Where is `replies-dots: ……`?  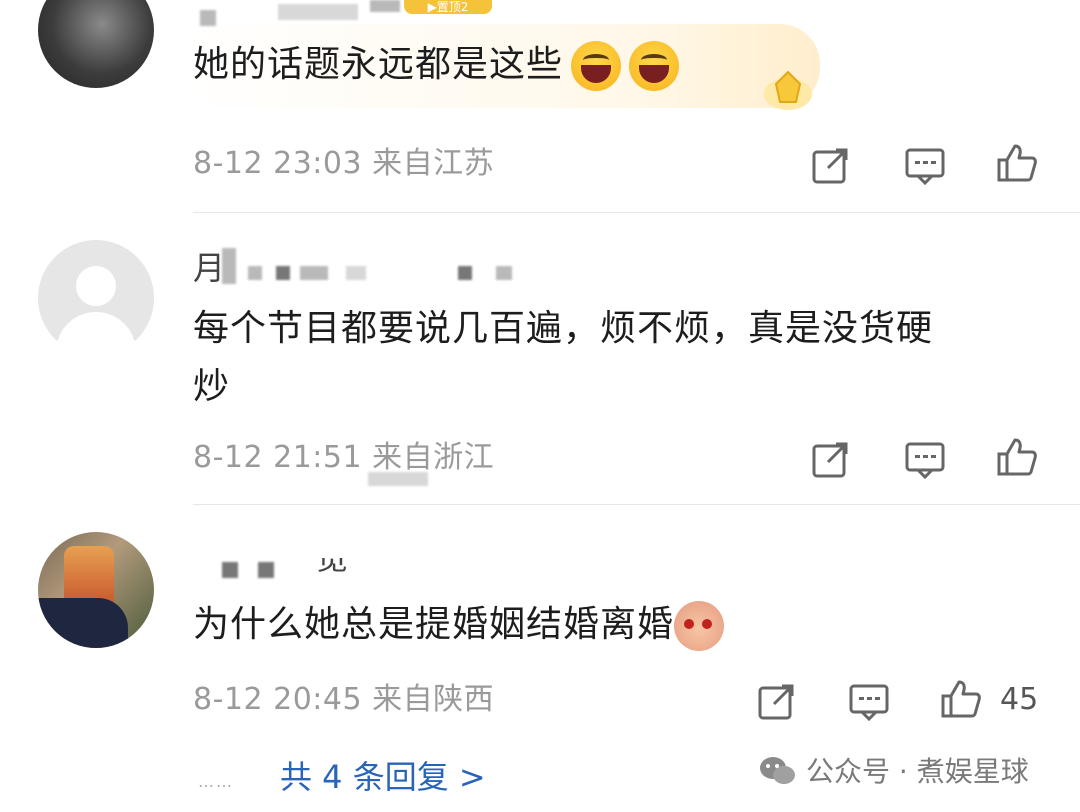
replies-dots: …… is located at coordinates (216, 781).